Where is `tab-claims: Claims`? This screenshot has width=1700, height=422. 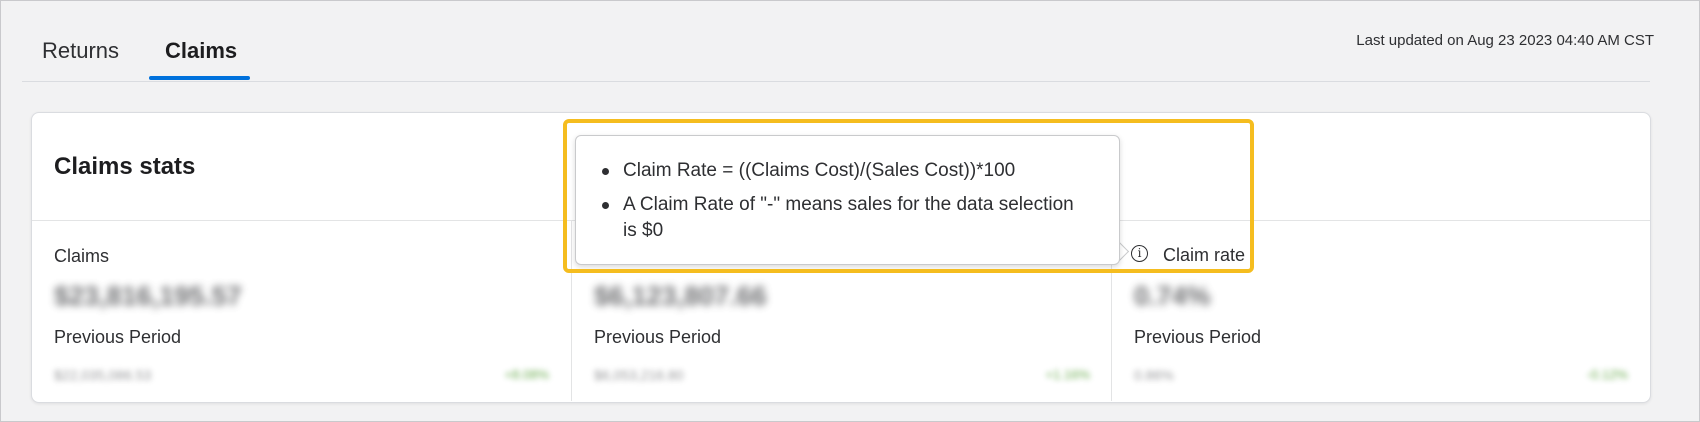
tab-claims: Claims is located at coordinates (201, 51).